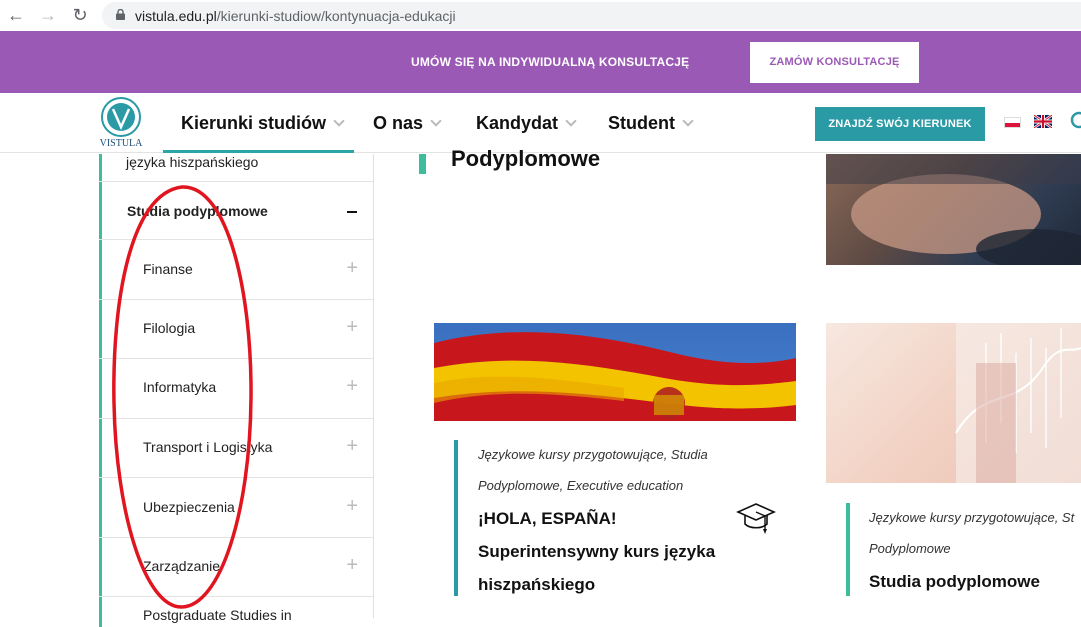 This screenshot has width=1081, height=627. What do you see at coordinates (526, 158) in the screenshot?
I see `section-title: Podyplomowe` at bounding box center [526, 158].